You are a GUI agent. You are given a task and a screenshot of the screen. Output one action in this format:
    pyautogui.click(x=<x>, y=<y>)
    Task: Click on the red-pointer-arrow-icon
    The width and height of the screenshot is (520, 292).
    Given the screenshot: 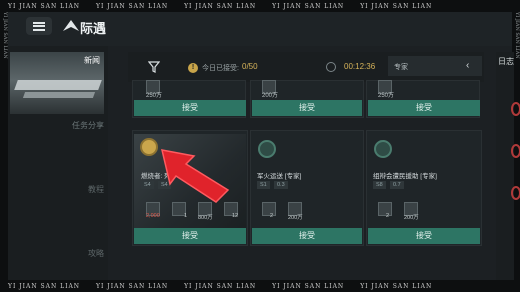 What is the action you would take?
    pyautogui.click(x=195, y=176)
    